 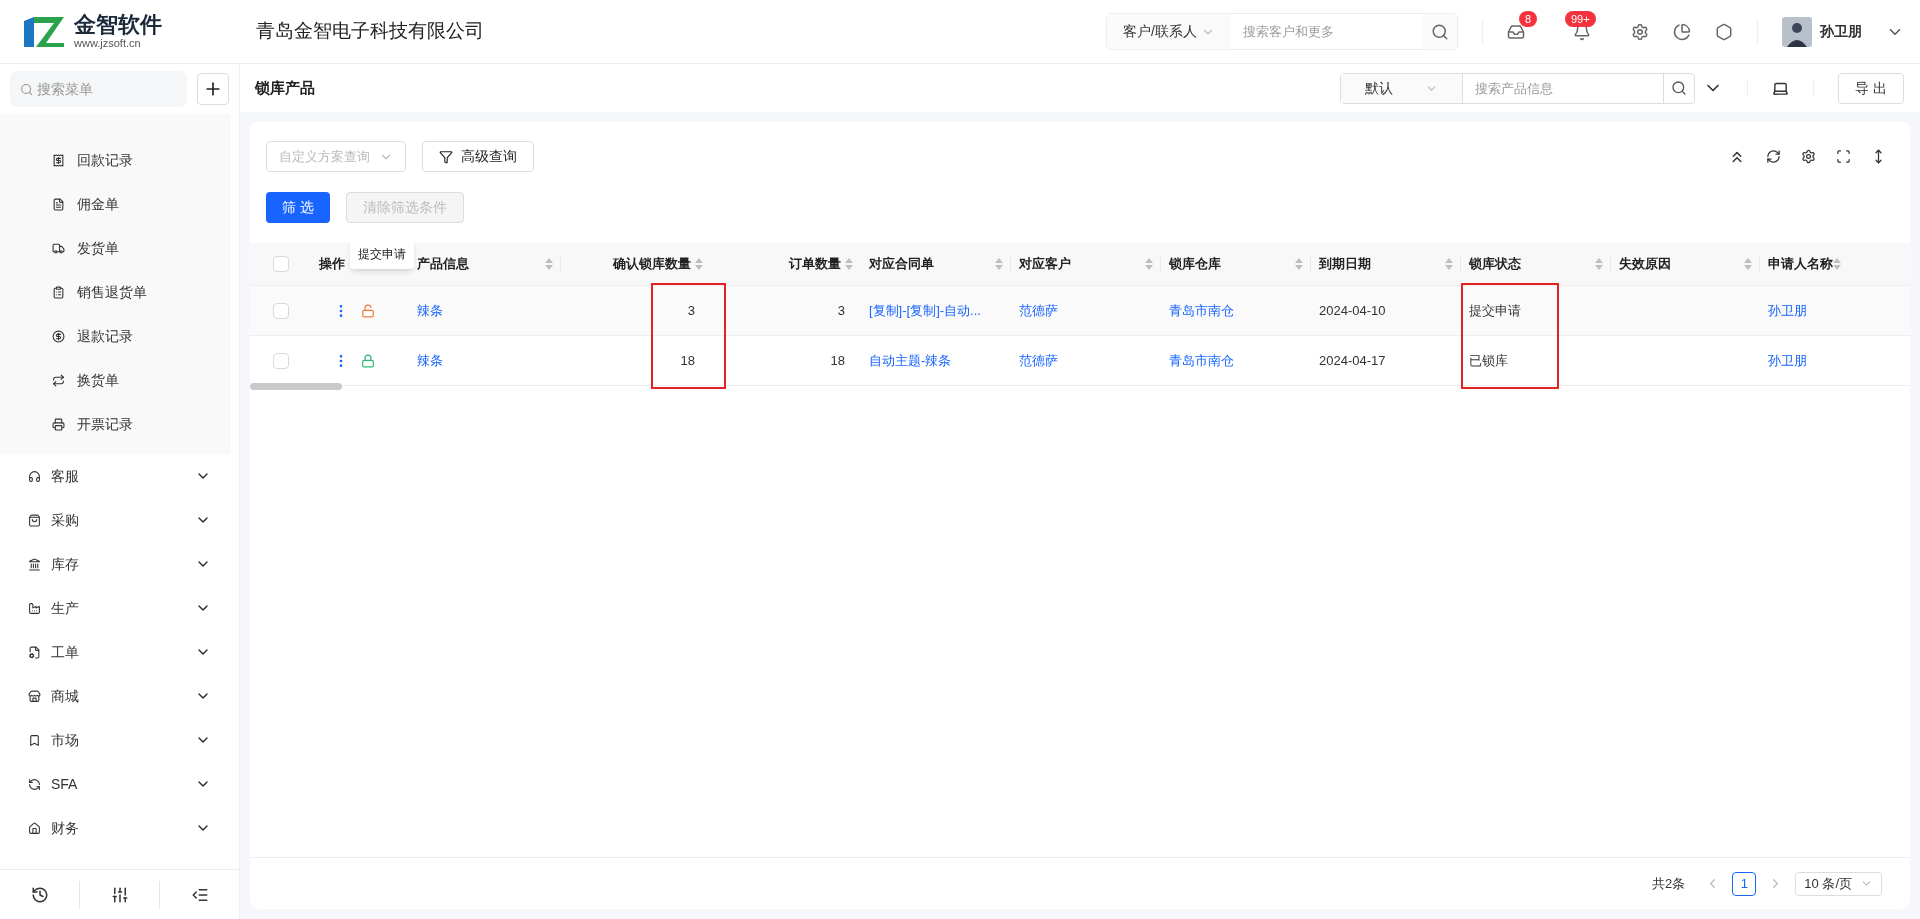 I want to click on submenu-item: 发货单, so click(x=115, y=248).